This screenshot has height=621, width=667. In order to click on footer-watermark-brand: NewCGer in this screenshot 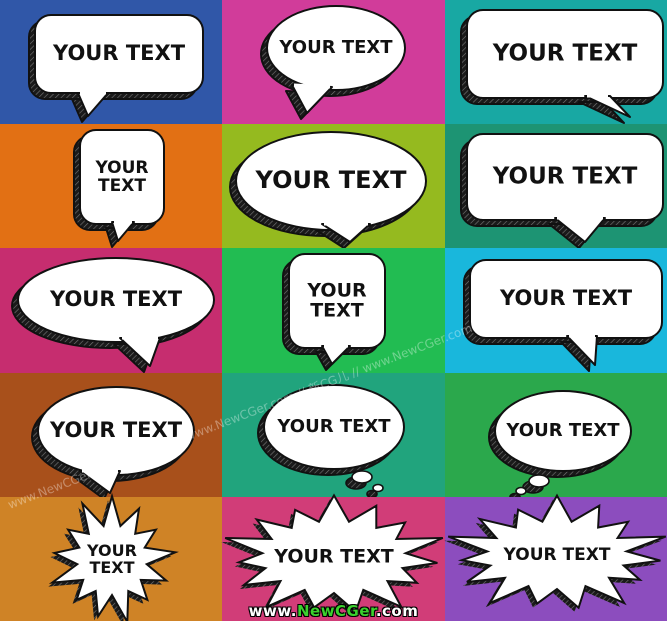, I will do `click(336, 611)`.